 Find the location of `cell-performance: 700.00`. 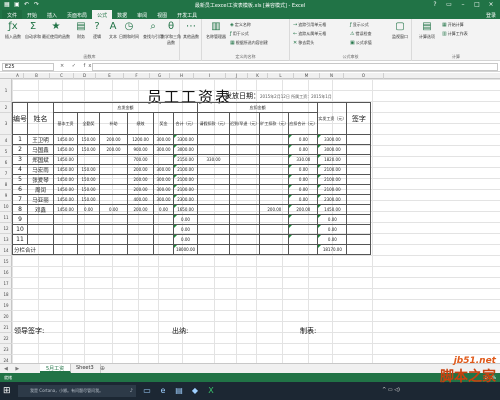

cell-performance: 700.00 is located at coordinates (140, 159).